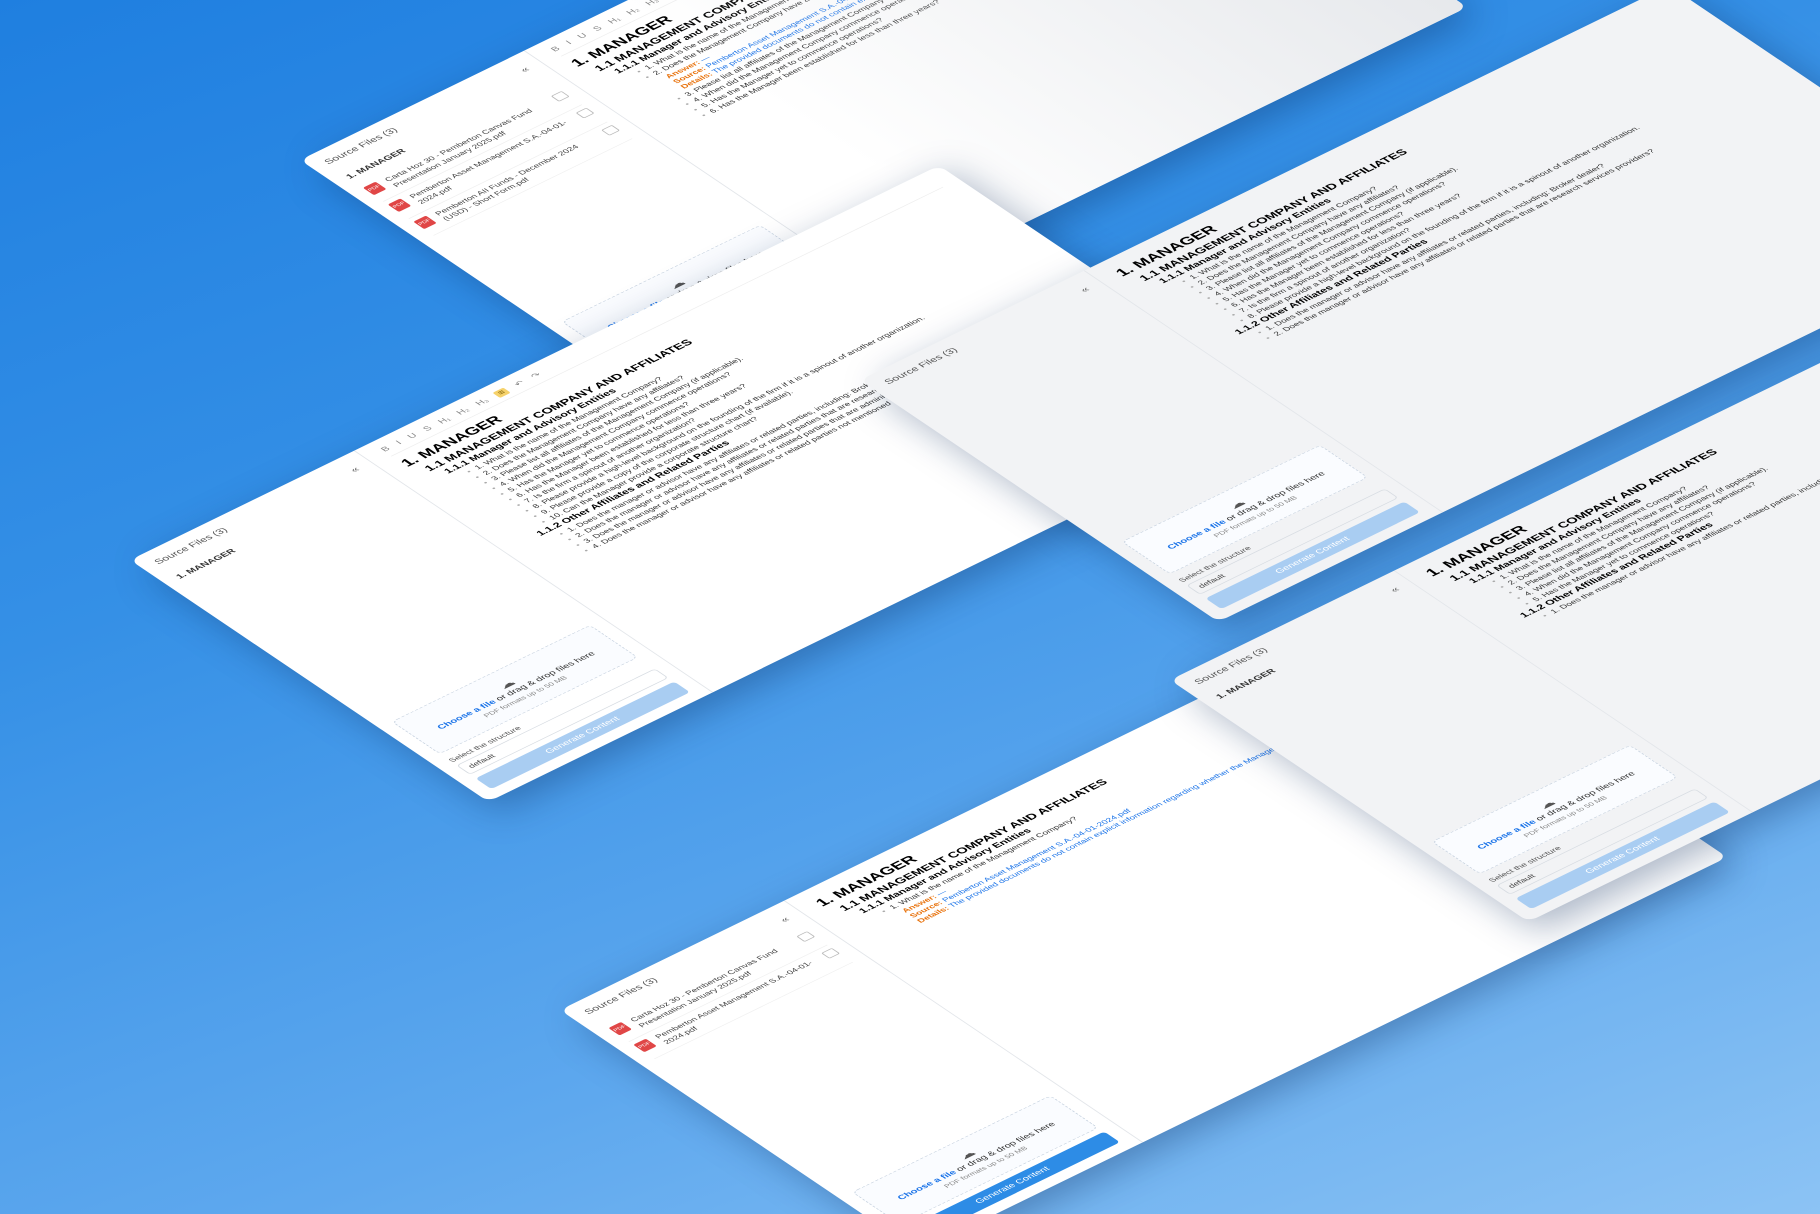  What do you see at coordinates (536, 375) in the screenshot?
I see `redo-icon: ↷` at bounding box center [536, 375].